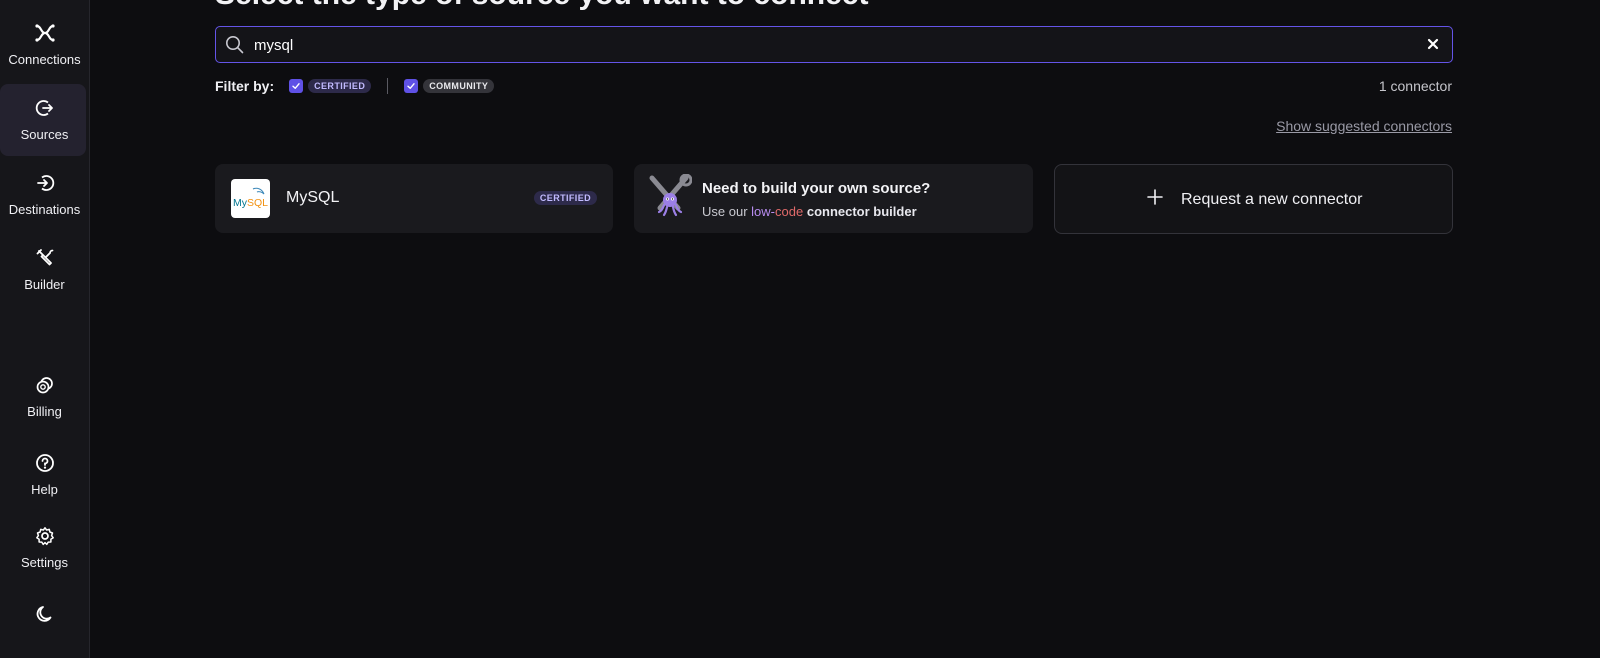  What do you see at coordinates (44, 489) in the screenshot?
I see `sidebar-item-label: Help` at bounding box center [44, 489].